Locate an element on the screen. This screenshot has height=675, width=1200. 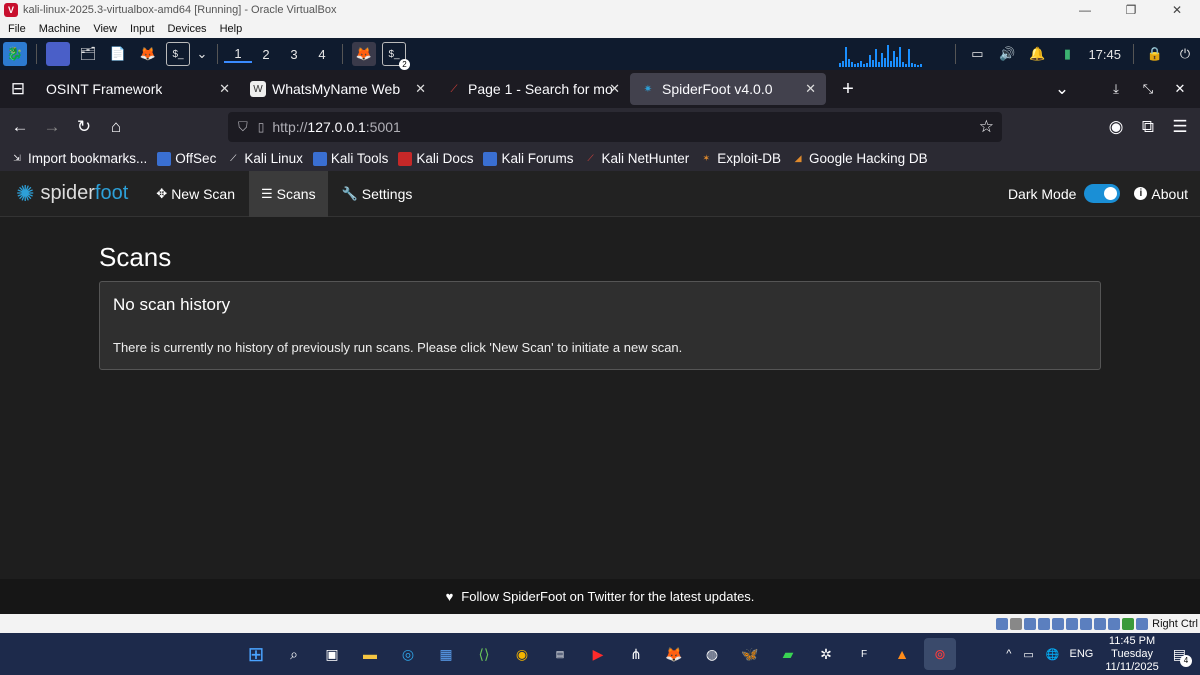
kali-menu-icon: 🐉 is located at coordinates (15, 54).